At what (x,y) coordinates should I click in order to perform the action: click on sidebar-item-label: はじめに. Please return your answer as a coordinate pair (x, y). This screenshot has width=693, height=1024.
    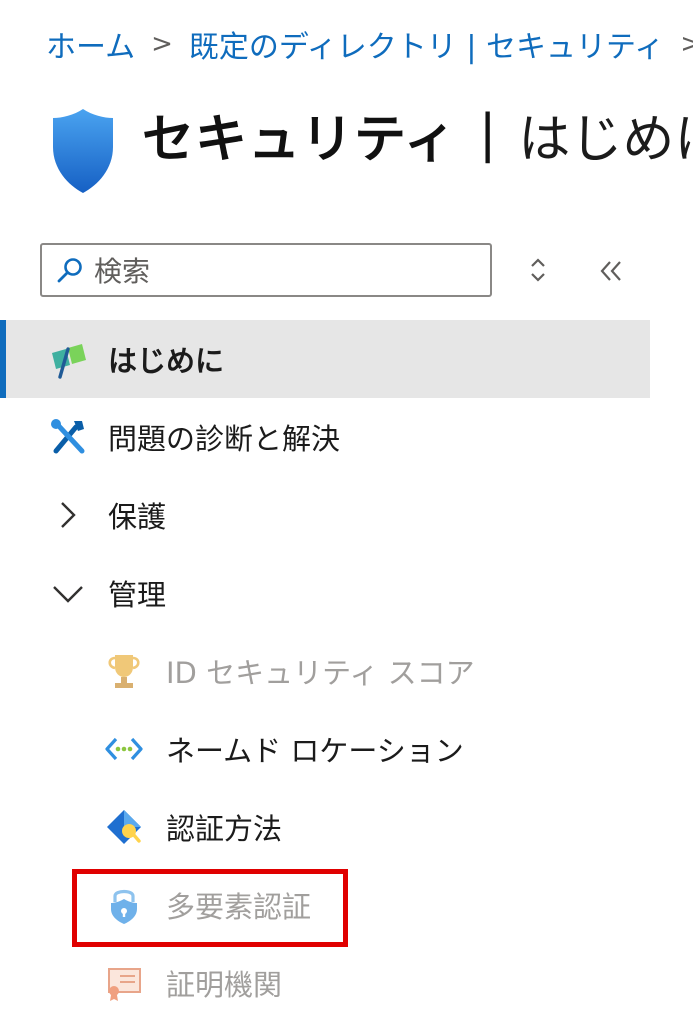
    Looking at the image, I should click on (166, 361).